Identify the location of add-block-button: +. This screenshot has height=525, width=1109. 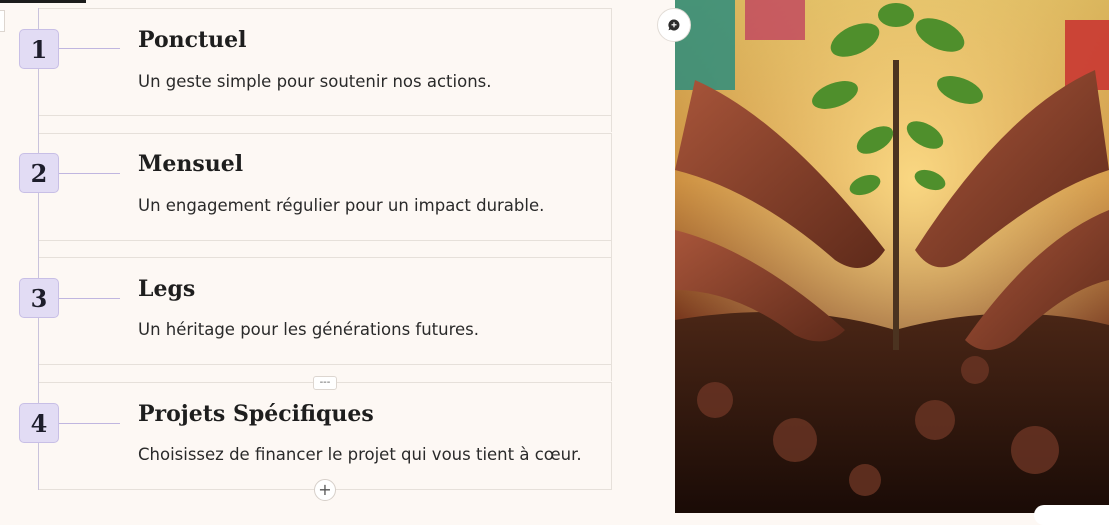
(325, 490).